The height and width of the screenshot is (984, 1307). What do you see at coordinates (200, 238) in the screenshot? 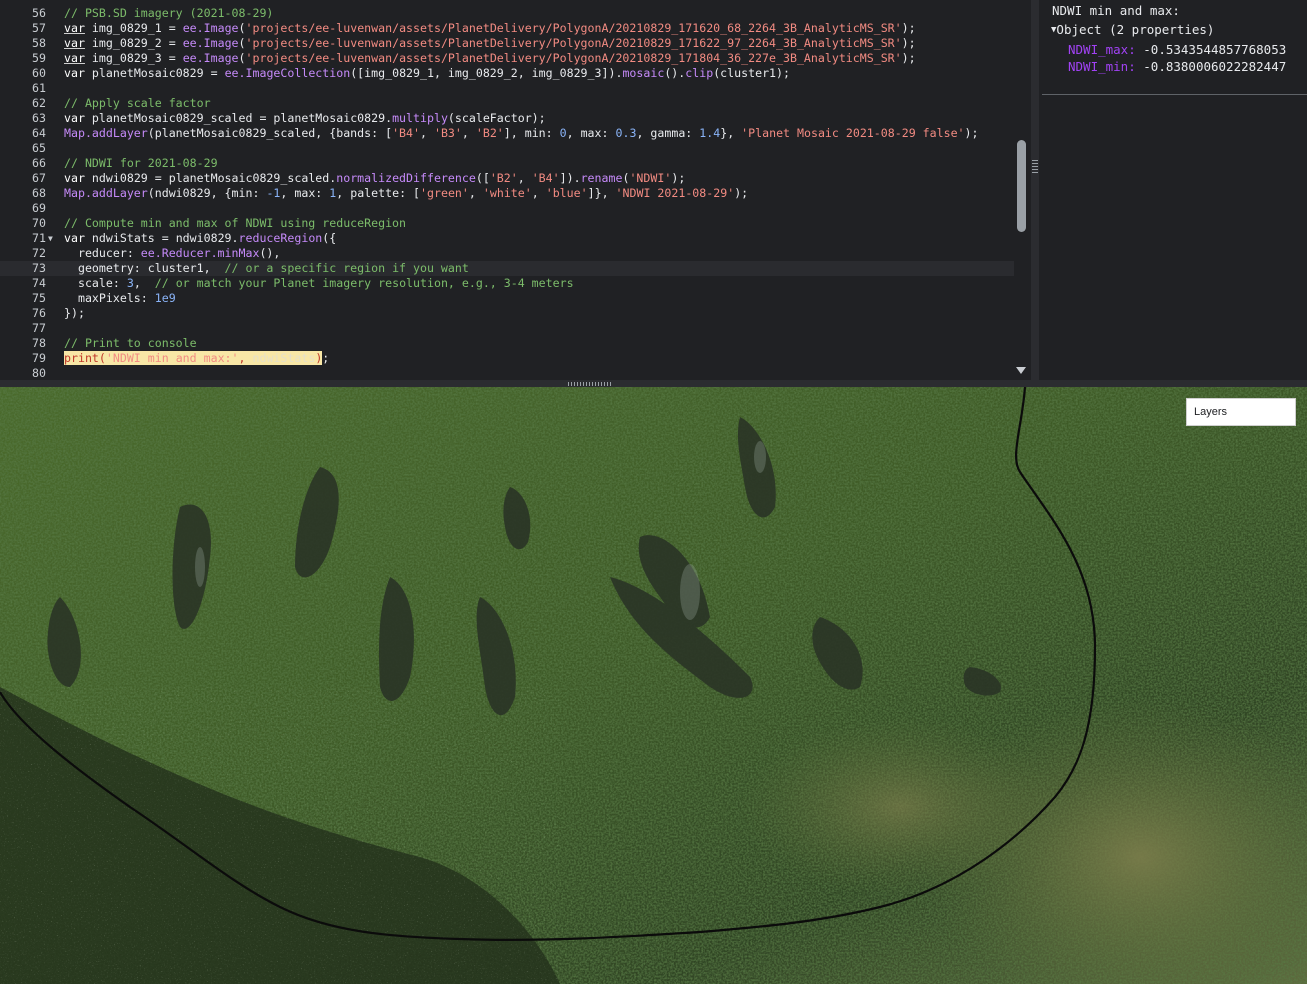
I see `code-text: var ndwiStats = ndwi0829.reduceRegion({` at bounding box center [200, 238].